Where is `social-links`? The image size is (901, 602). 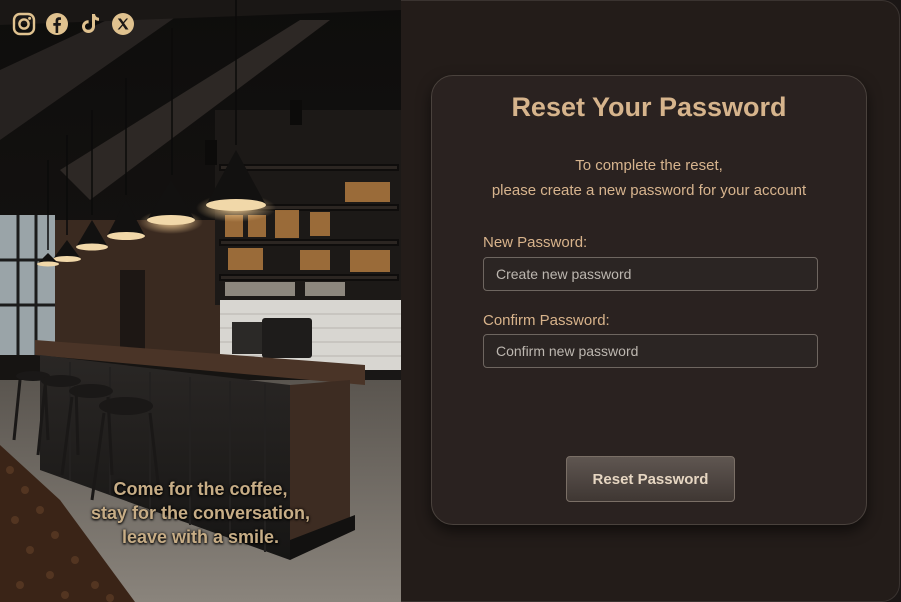 social-links is located at coordinates (73, 24).